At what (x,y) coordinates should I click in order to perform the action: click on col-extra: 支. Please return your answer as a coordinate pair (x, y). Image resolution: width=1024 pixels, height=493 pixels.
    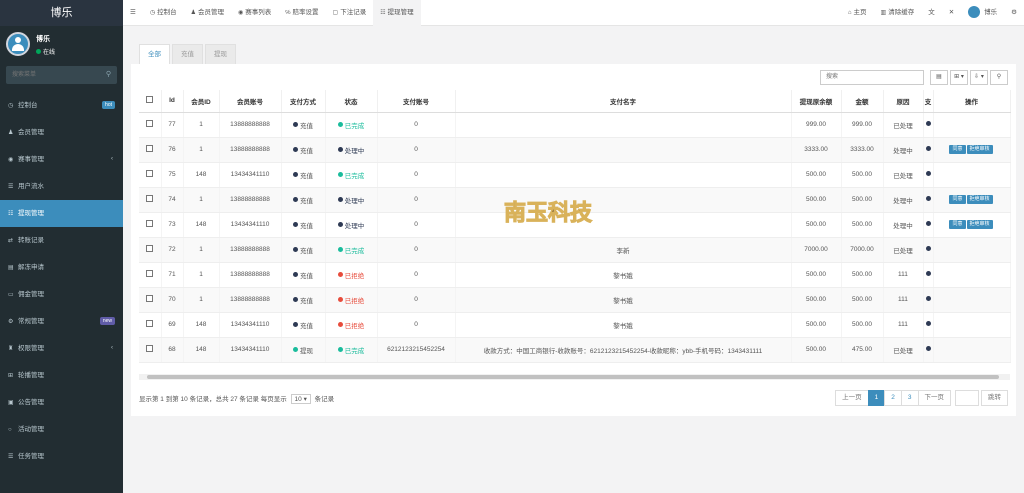
    Looking at the image, I should click on (928, 101).